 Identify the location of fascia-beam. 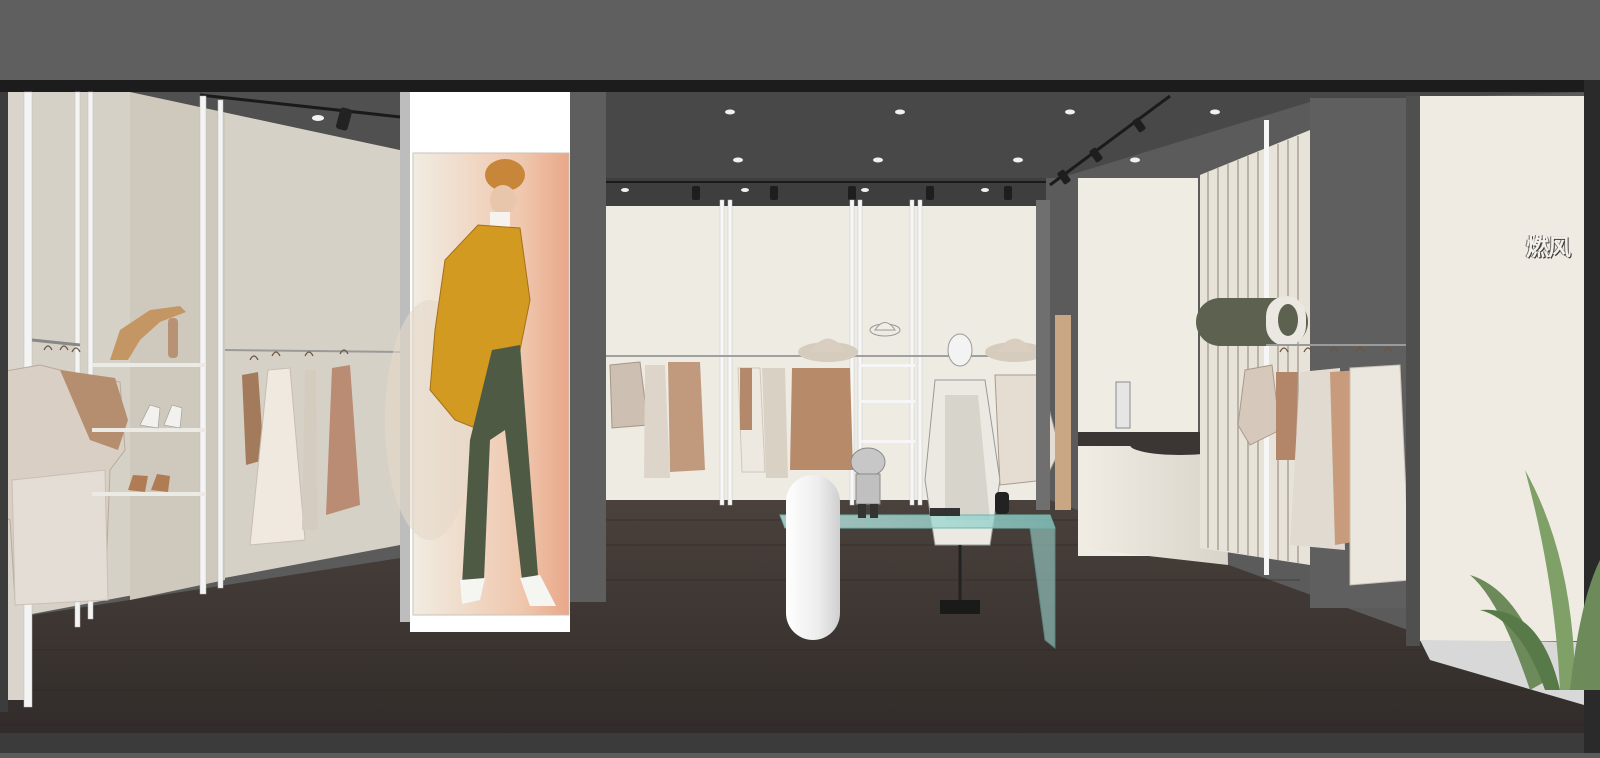
(800, 86).